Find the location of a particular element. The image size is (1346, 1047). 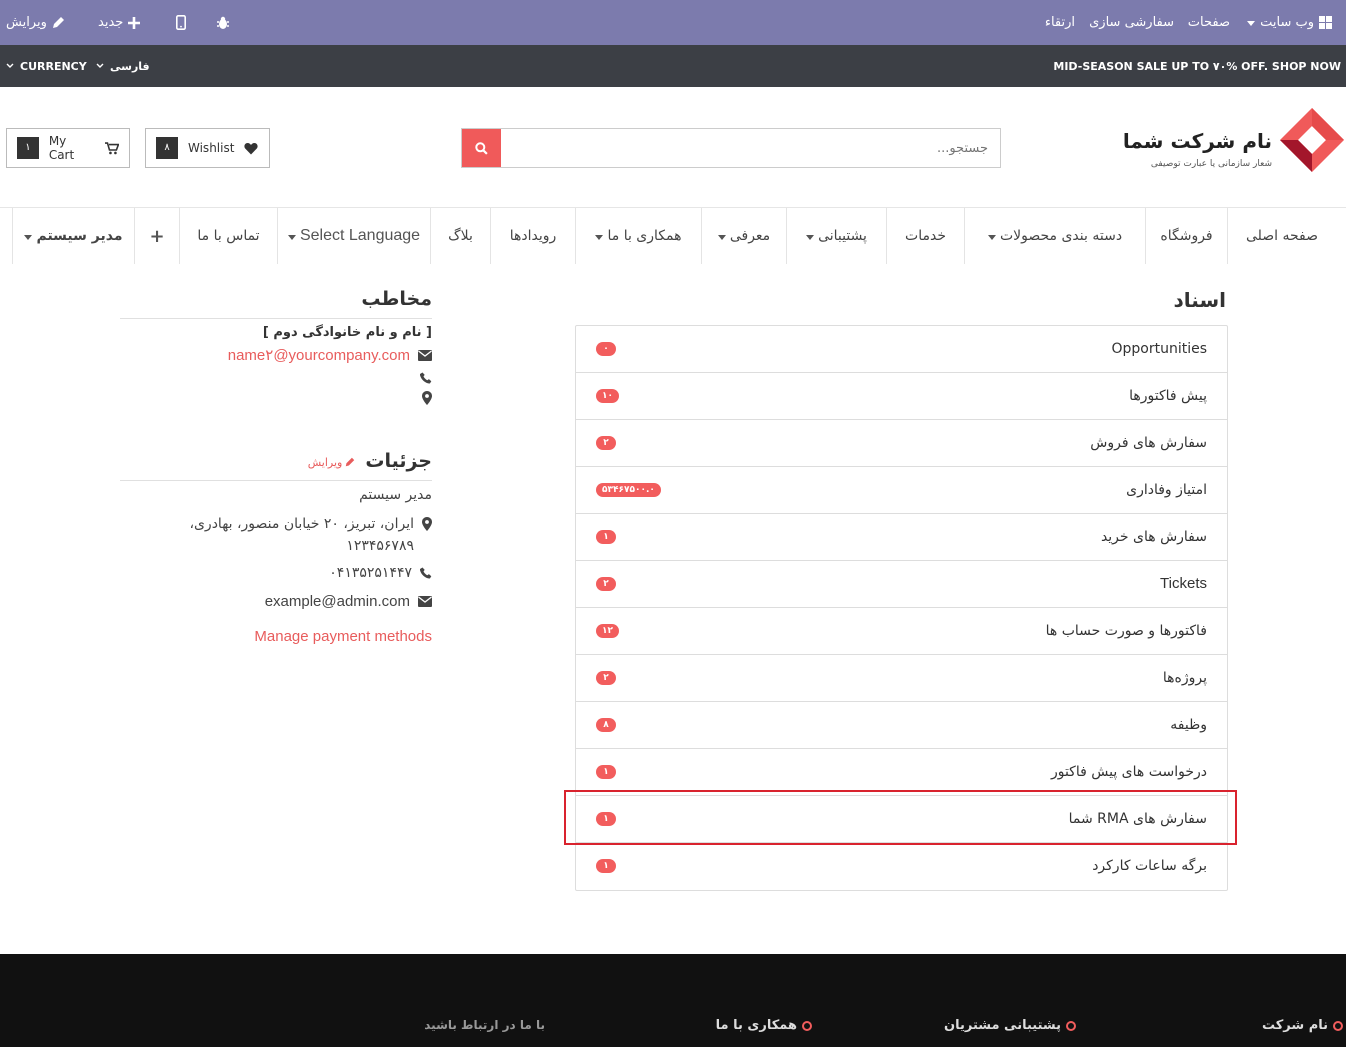

currency-dropdown: CURRENCY is located at coordinates (46, 66).